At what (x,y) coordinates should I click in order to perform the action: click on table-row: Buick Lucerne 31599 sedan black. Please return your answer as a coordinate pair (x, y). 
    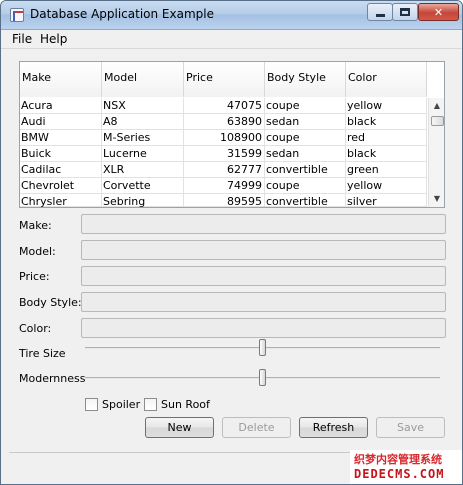
    Looking at the image, I should click on (223, 154).